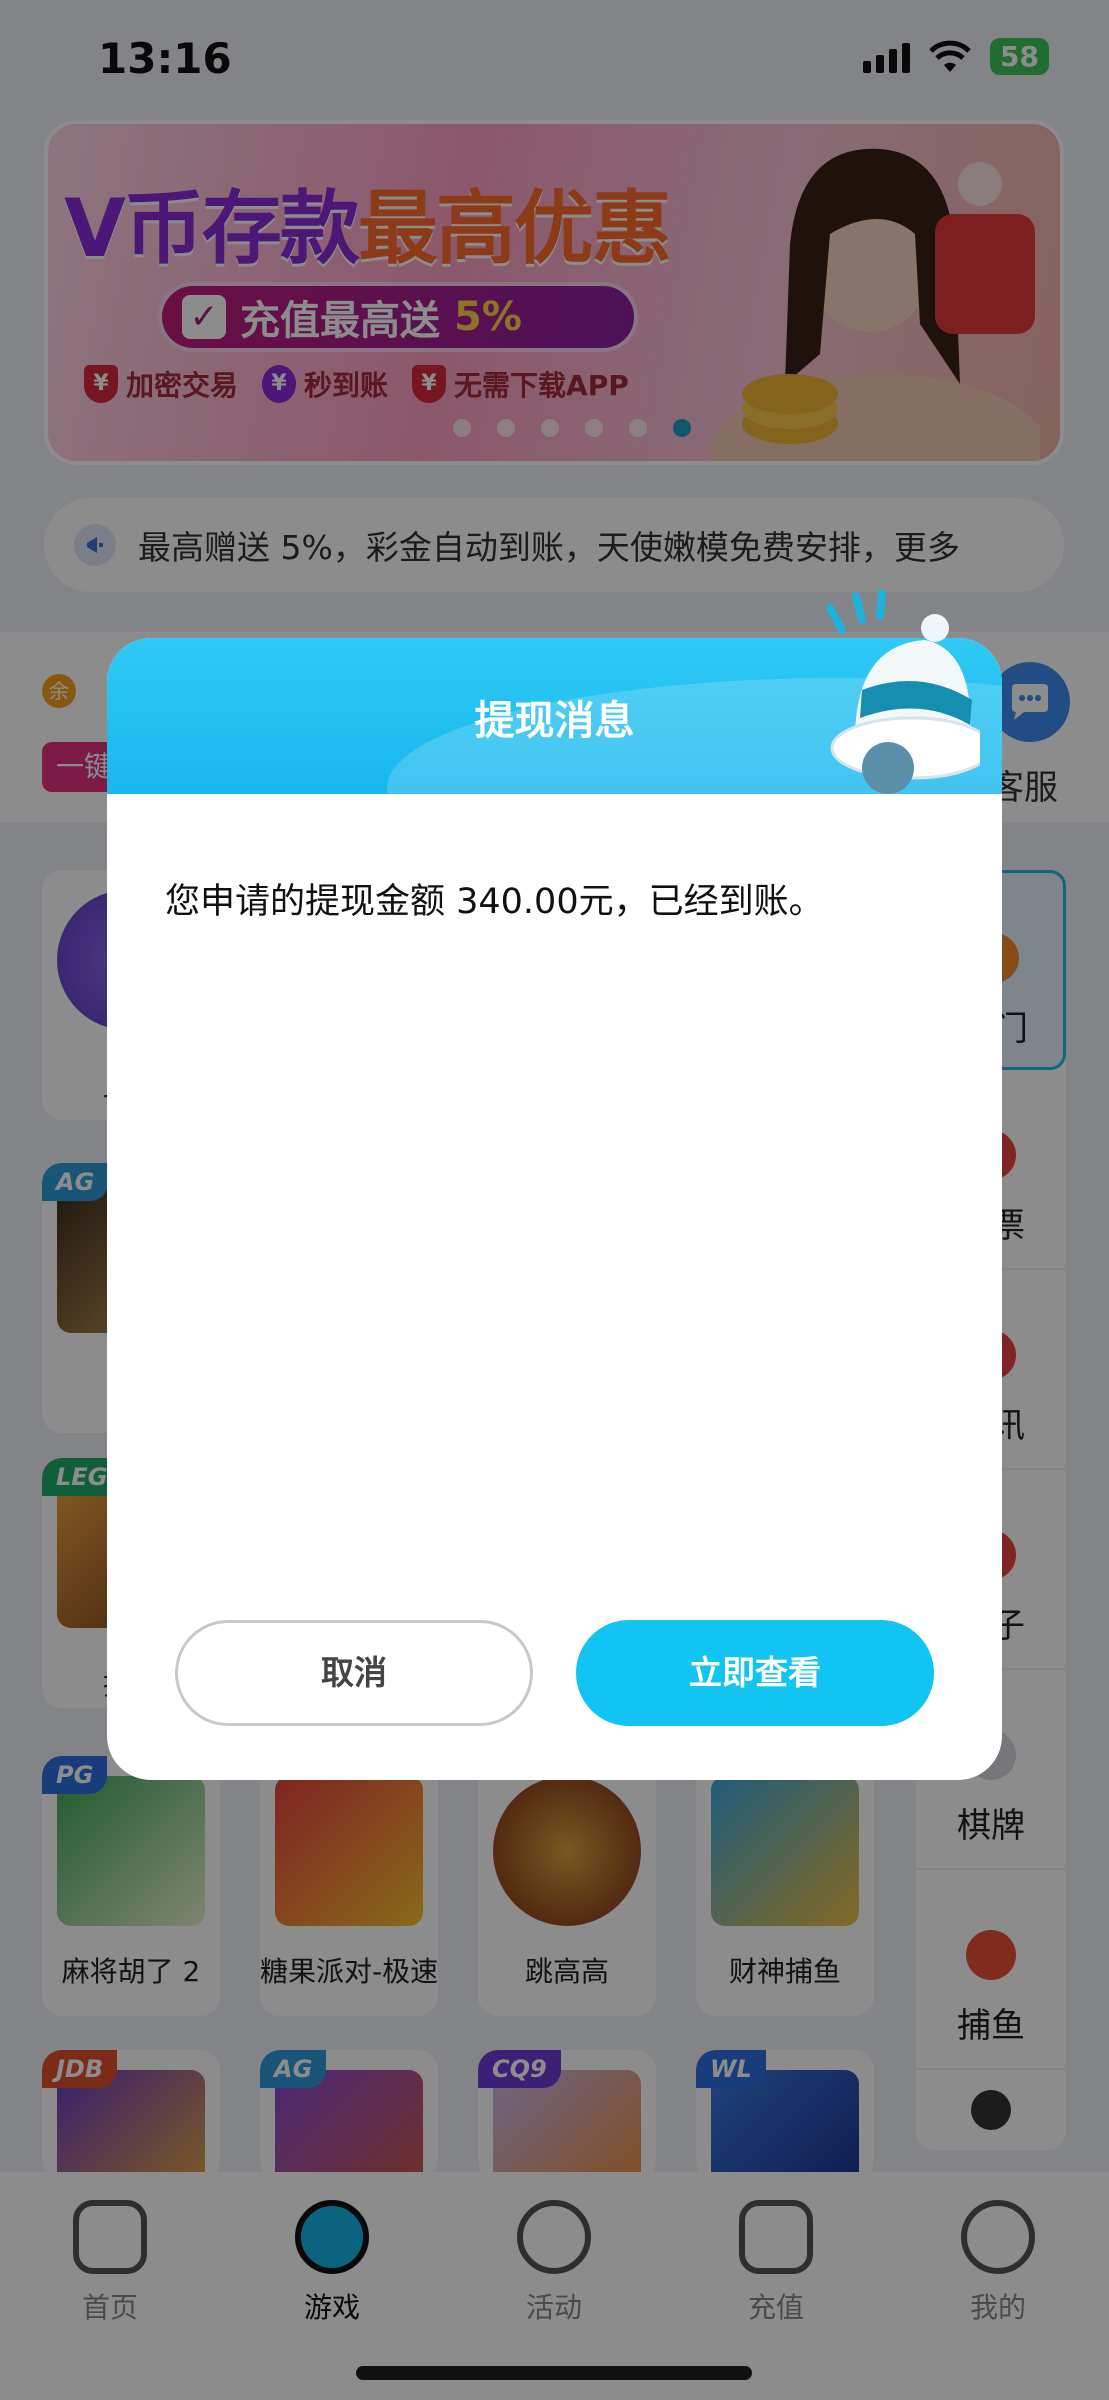  I want to click on home-indicator, so click(554, 2373).